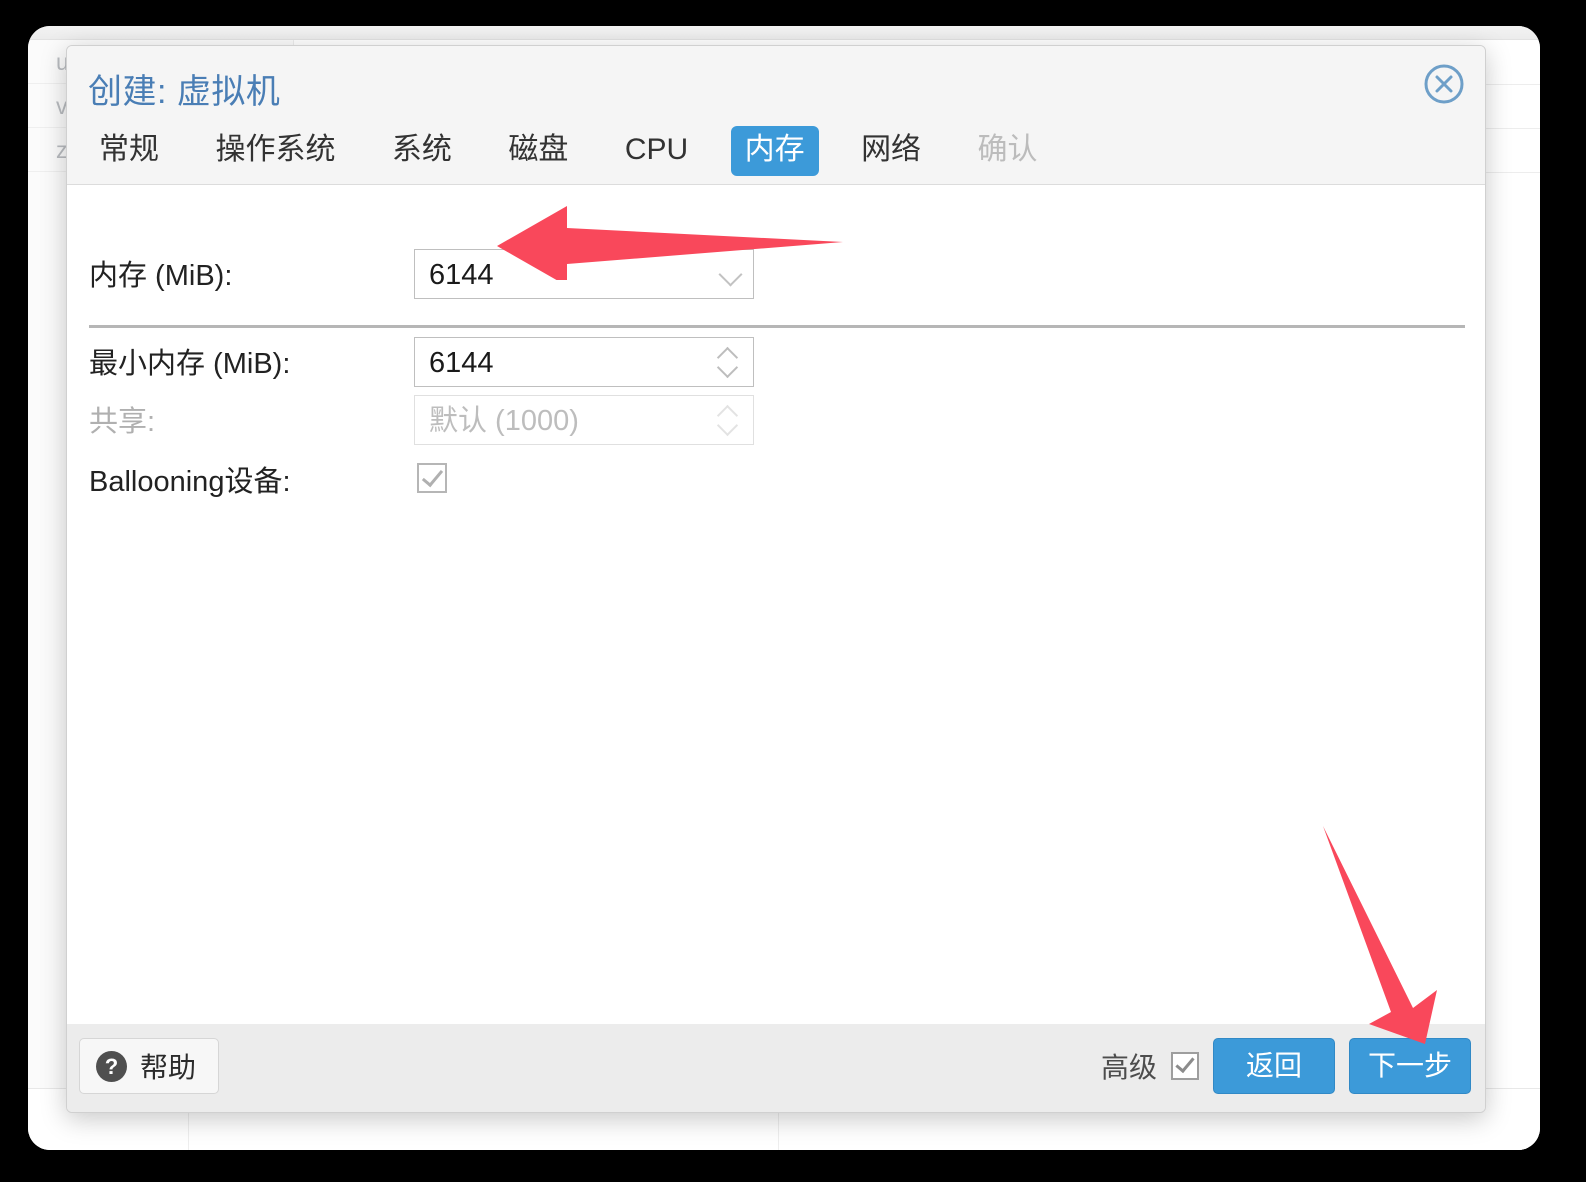 The width and height of the screenshot is (1586, 1182). What do you see at coordinates (168, 1067) in the screenshot?
I see `help-button-label: 帮助` at bounding box center [168, 1067].